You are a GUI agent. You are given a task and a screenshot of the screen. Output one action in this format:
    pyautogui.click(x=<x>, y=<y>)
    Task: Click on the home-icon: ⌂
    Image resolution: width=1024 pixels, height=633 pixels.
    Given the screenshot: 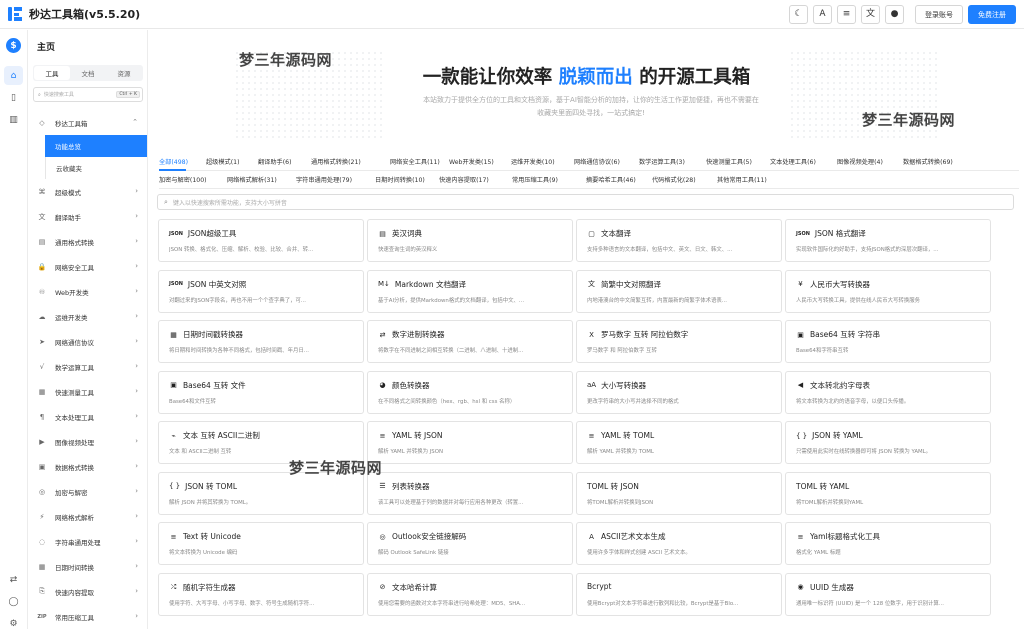 What is the action you would take?
    pyautogui.click(x=13, y=75)
    